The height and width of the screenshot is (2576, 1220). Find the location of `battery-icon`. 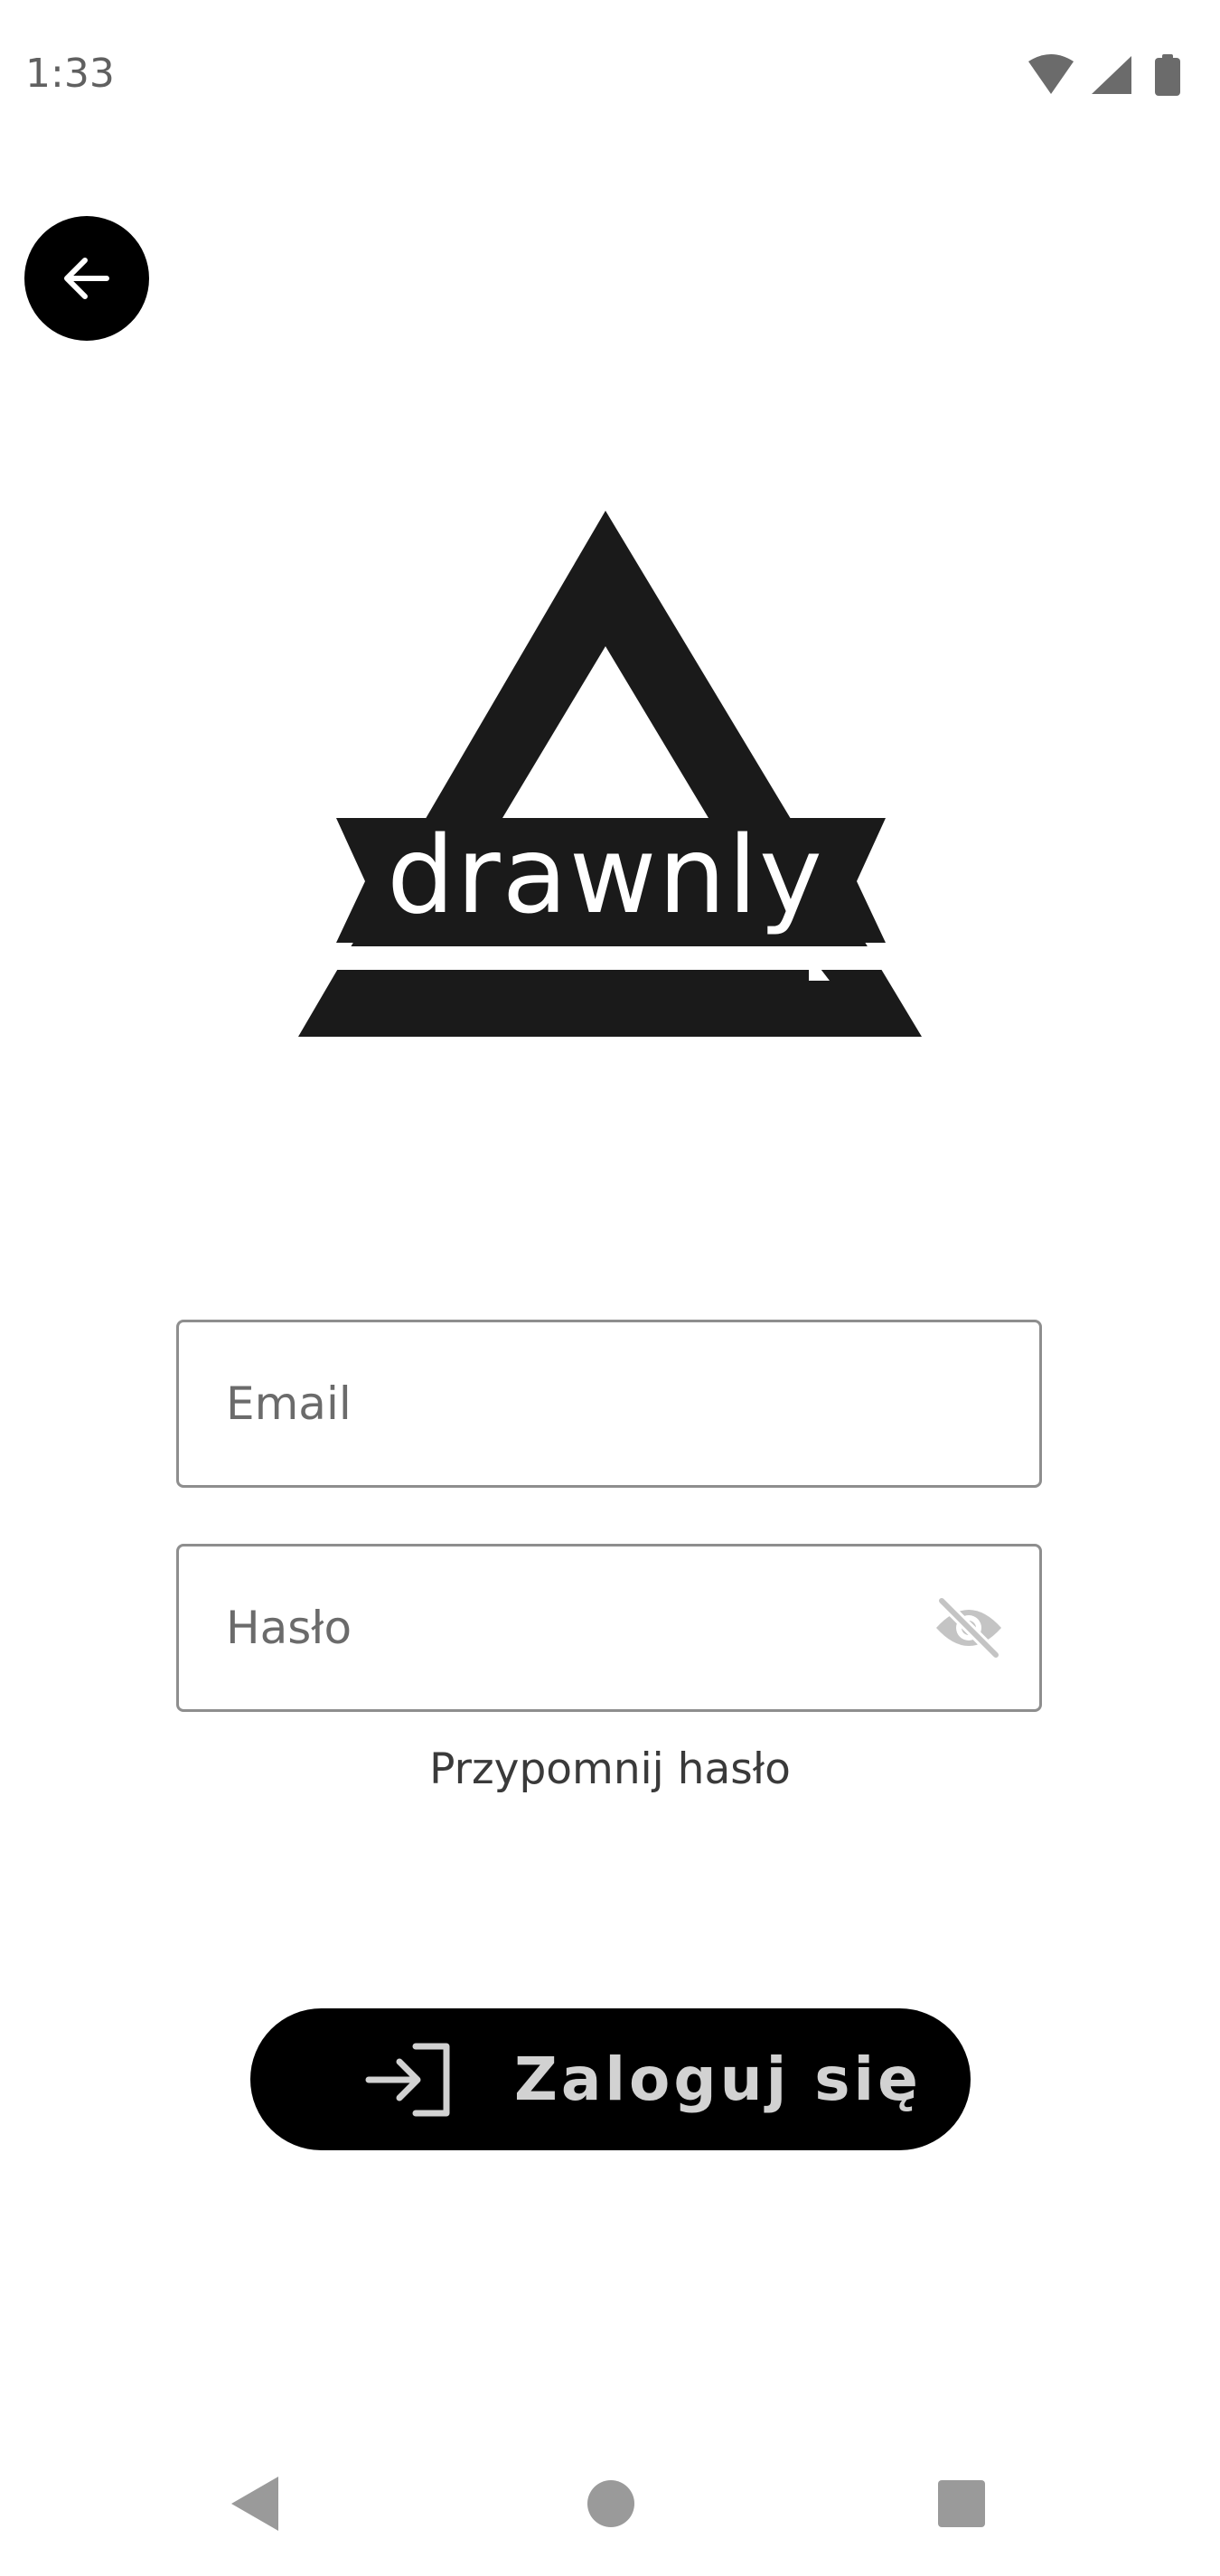

battery-icon is located at coordinates (1167, 75).